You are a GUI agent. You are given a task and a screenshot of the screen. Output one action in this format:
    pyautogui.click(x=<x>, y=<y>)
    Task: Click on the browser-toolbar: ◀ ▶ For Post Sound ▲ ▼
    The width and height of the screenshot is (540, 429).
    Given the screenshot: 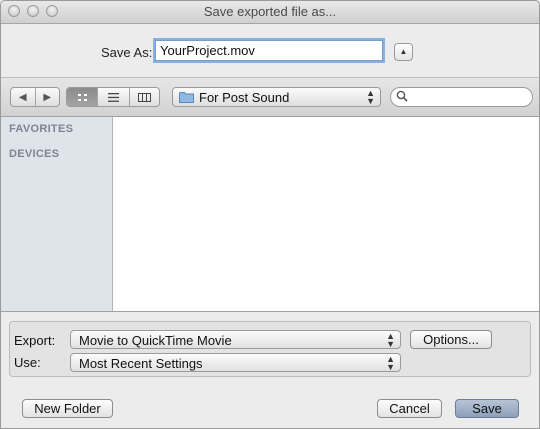 What is the action you would take?
    pyautogui.click(x=270, y=97)
    